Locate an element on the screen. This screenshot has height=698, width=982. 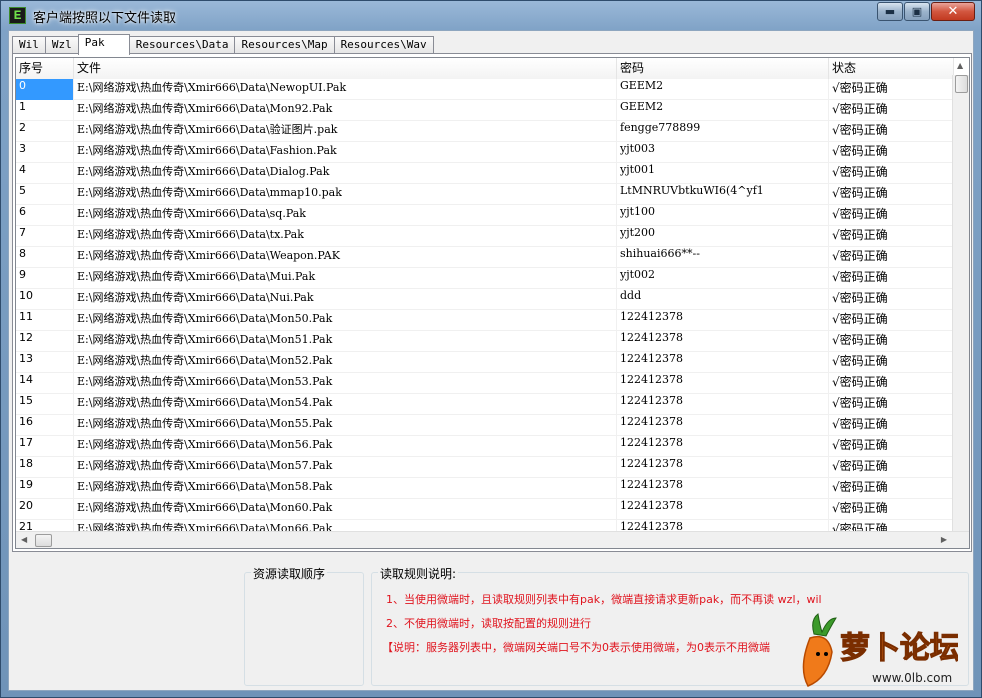
app-icon: E is located at coordinates (17, 15).